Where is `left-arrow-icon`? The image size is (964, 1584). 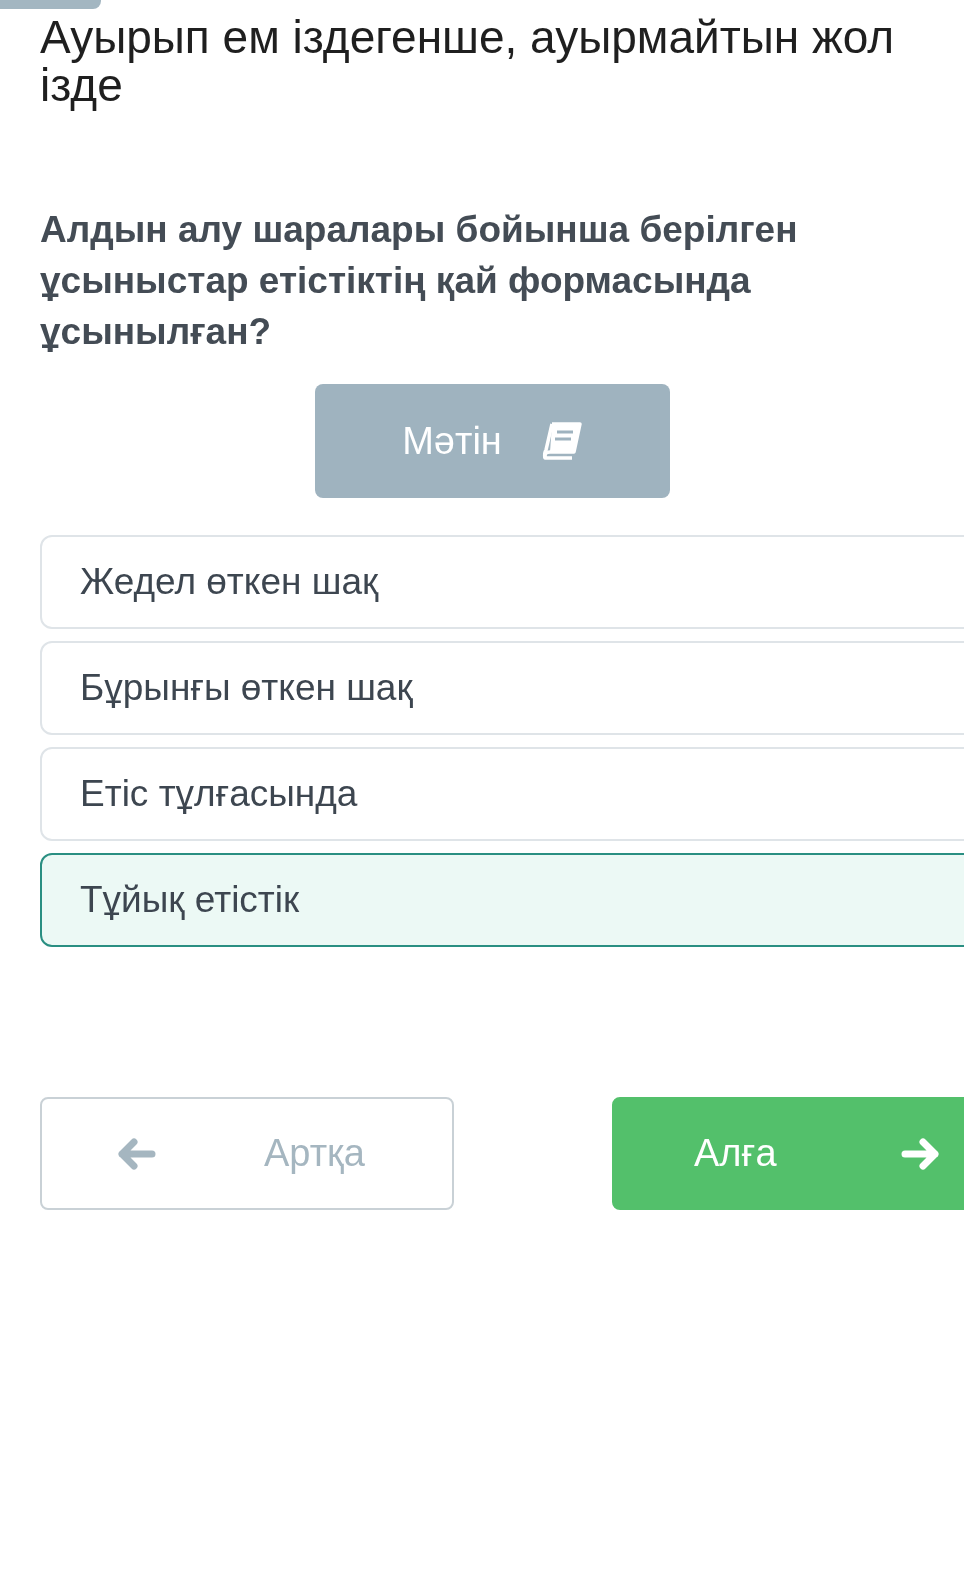
left-arrow-icon is located at coordinates (137, 1153).